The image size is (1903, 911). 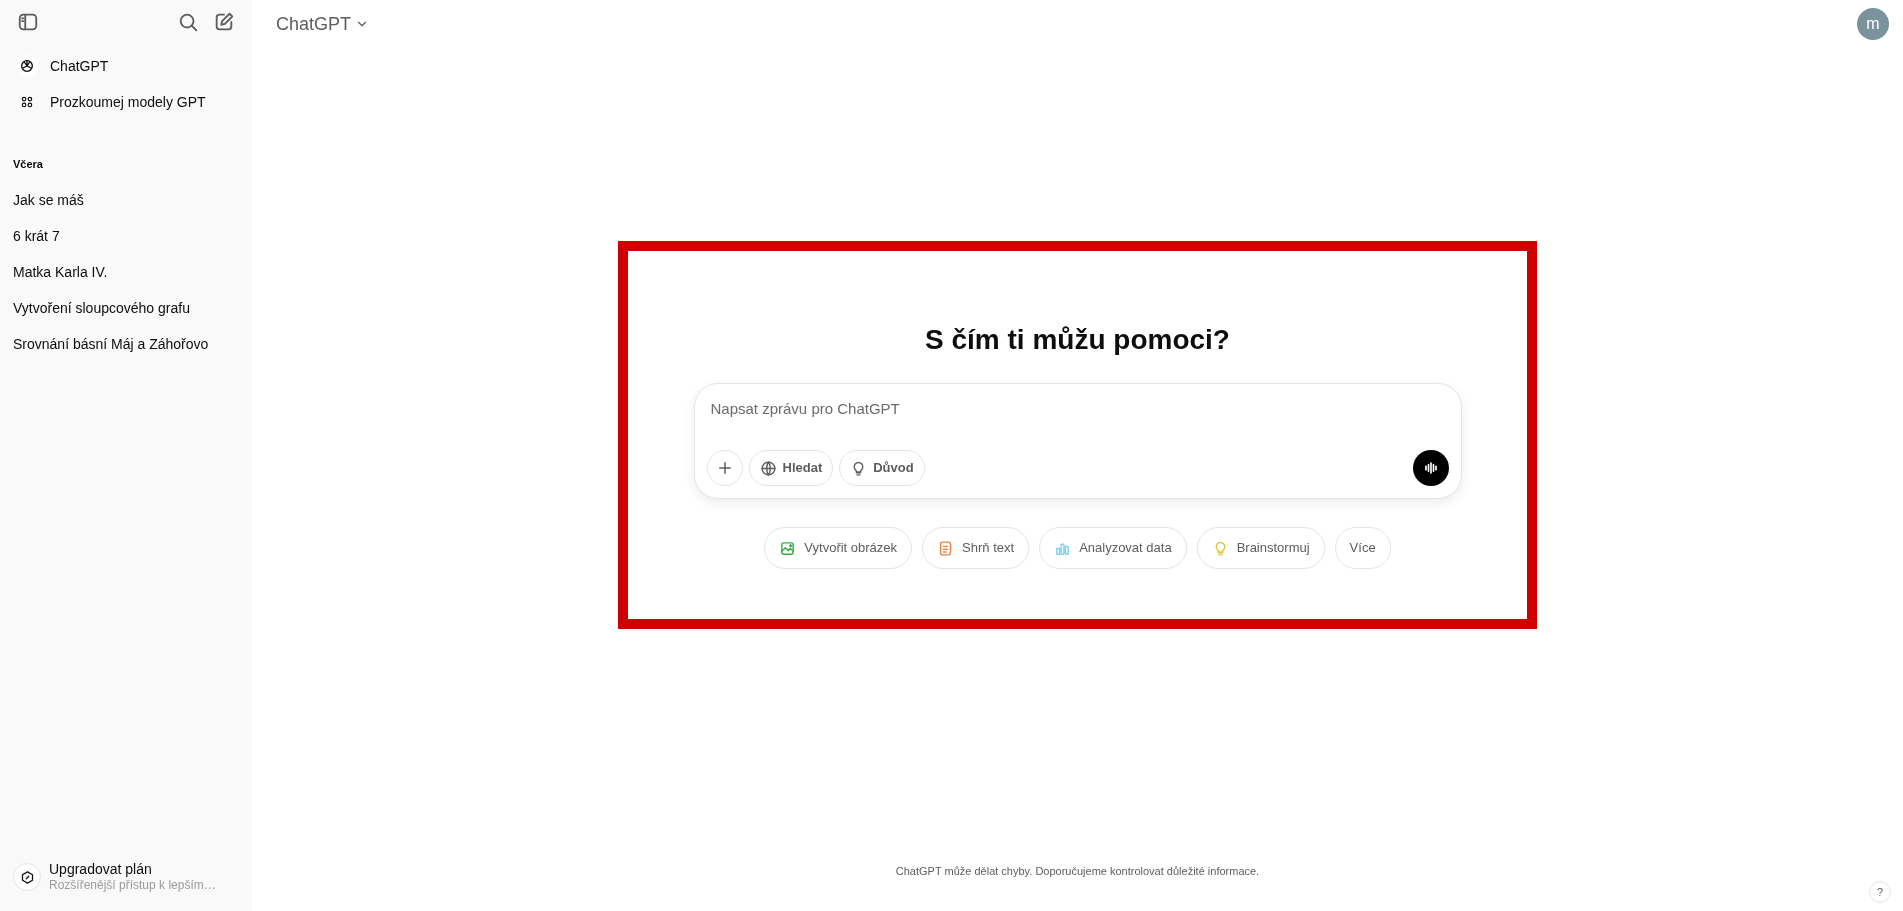 I want to click on voice-button, so click(x=1430, y=468).